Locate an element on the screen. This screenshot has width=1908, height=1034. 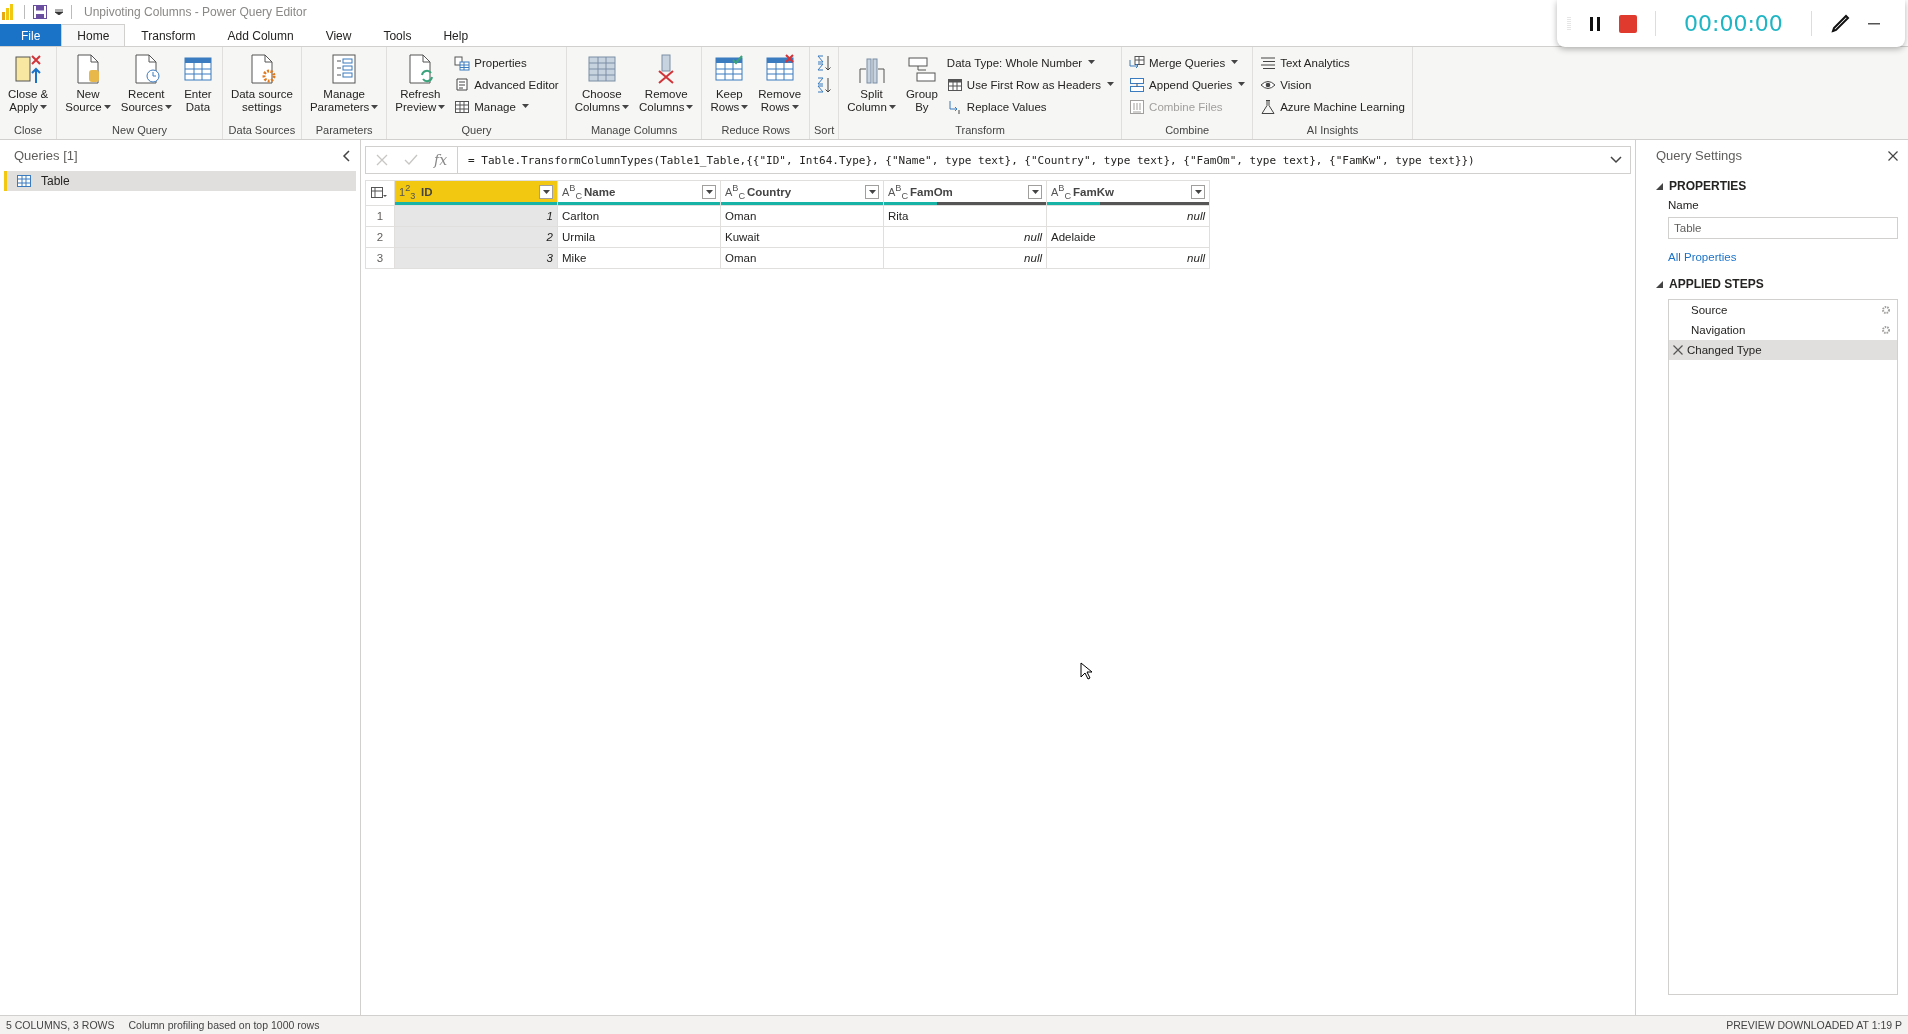
group-label: Sort is located at coordinates (824, 131).